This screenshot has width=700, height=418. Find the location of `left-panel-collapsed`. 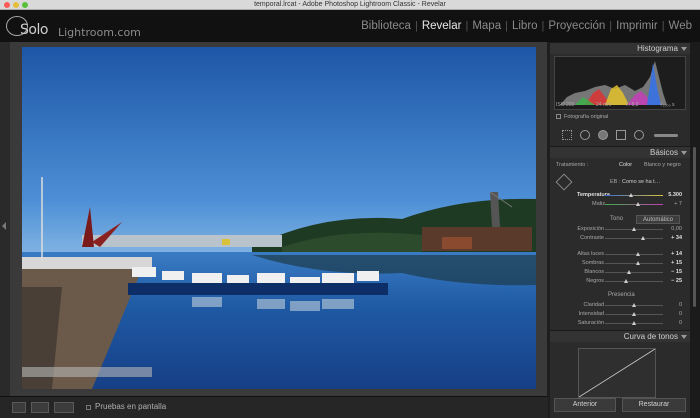

left-panel-collapsed is located at coordinates (5, 219).